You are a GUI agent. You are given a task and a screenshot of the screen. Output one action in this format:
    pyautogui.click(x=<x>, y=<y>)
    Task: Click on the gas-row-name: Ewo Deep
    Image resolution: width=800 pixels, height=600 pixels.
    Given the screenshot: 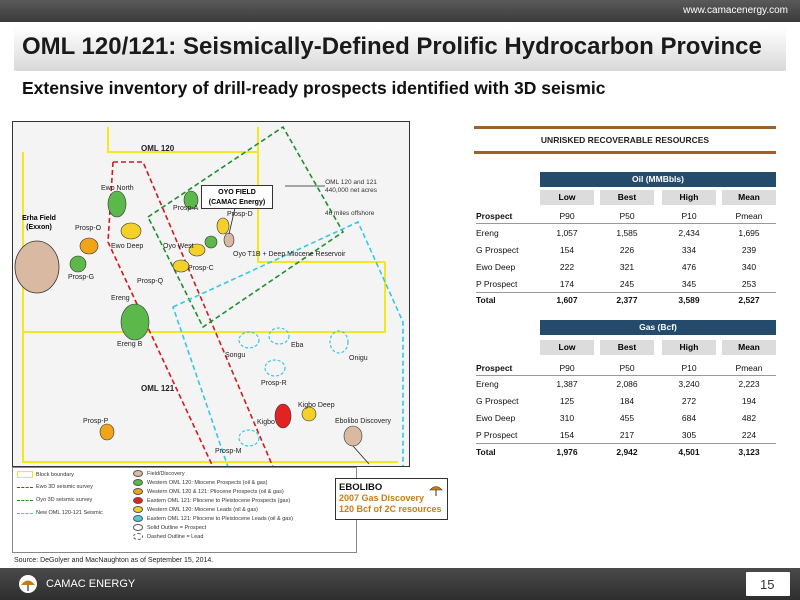 What is the action you would take?
    pyautogui.click(x=496, y=418)
    